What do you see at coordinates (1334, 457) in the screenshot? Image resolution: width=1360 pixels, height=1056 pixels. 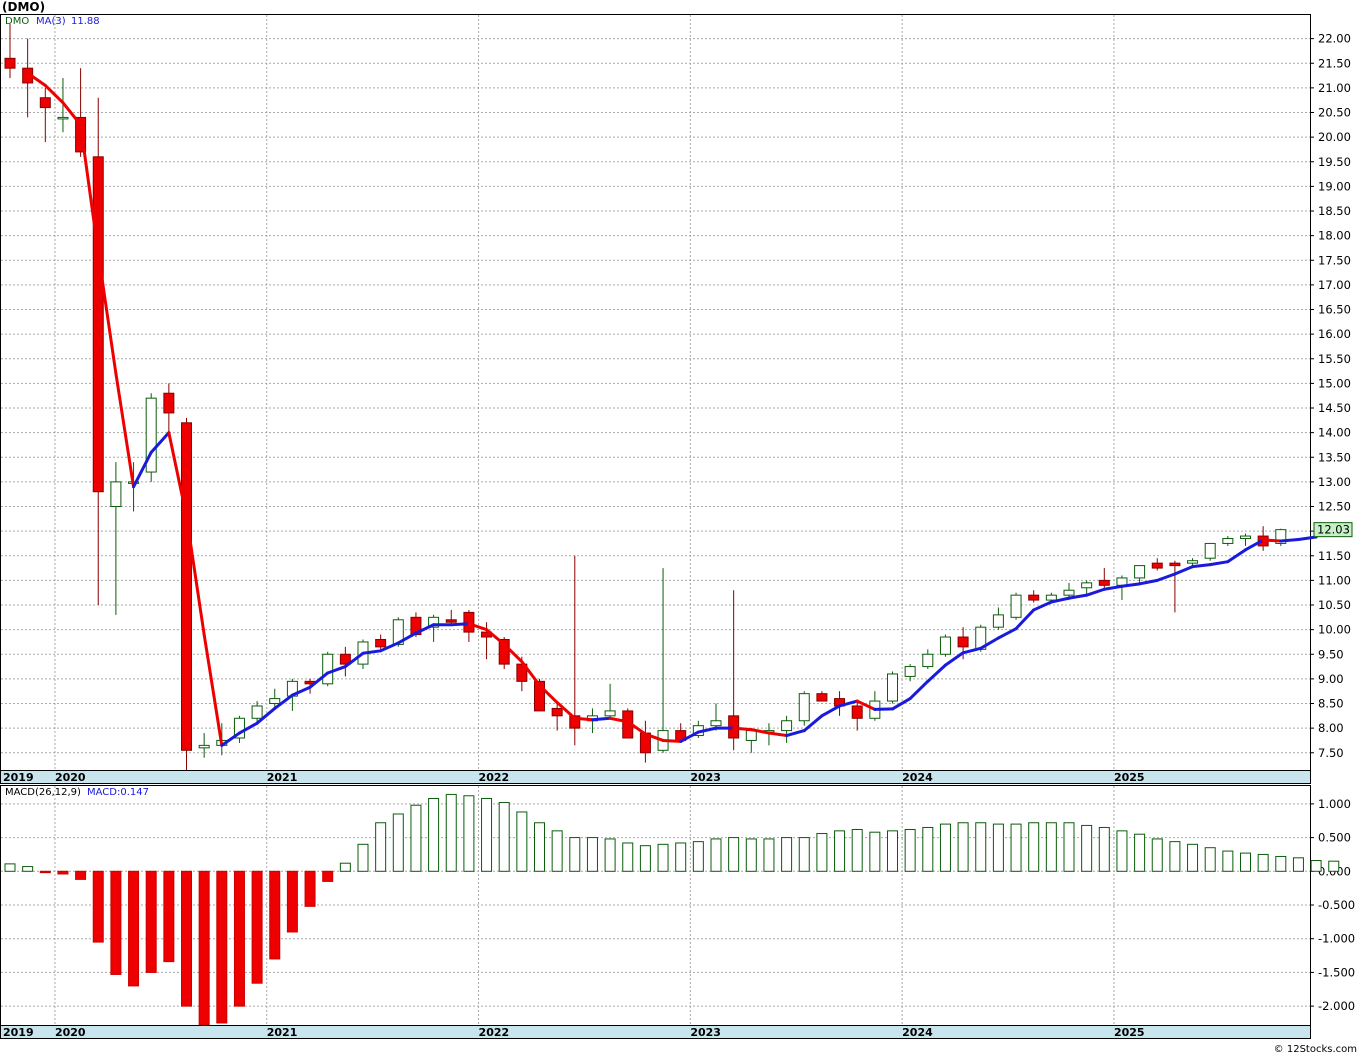 I see `price-tick-label: 13.50` at bounding box center [1334, 457].